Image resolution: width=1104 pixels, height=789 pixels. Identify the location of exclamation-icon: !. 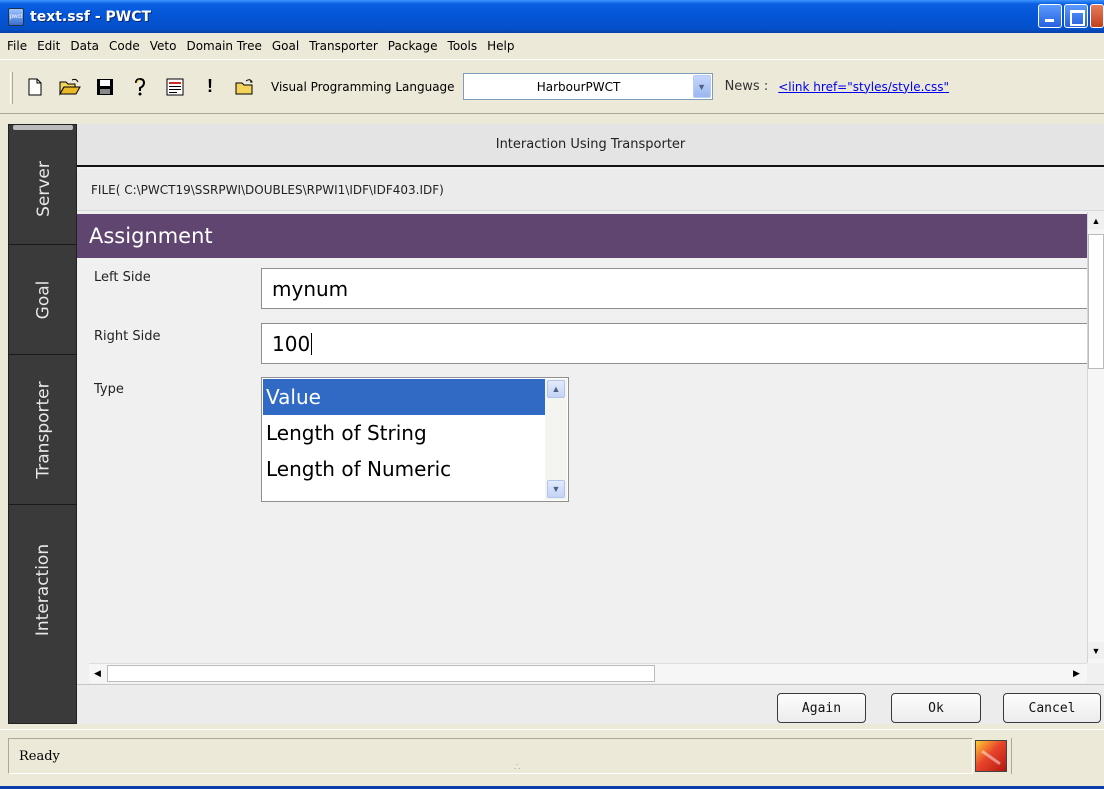
(210, 87).